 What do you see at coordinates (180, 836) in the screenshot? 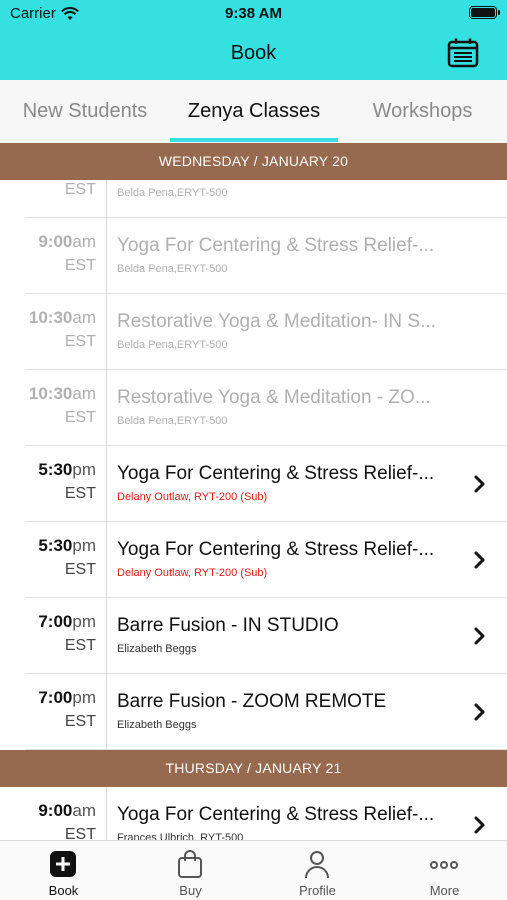
I see `class-instructor: Frances Ulbrich, RYT-500` at bounding box center [180, 836].